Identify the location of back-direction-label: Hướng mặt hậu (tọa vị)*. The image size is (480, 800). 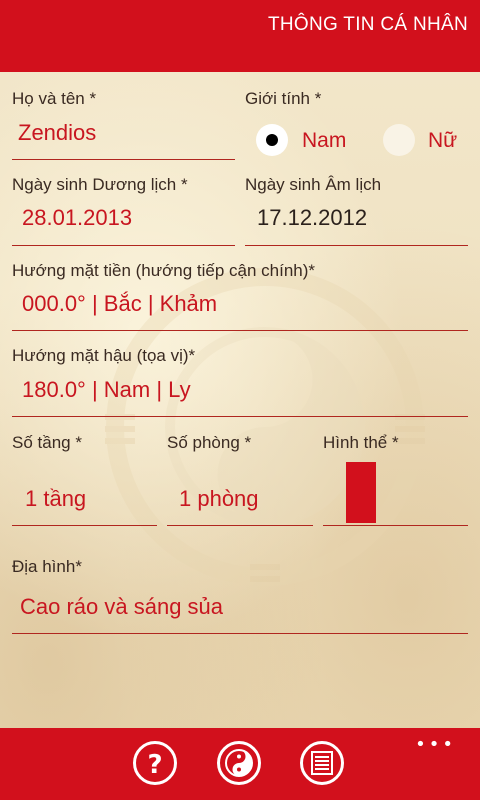
(104, 355).